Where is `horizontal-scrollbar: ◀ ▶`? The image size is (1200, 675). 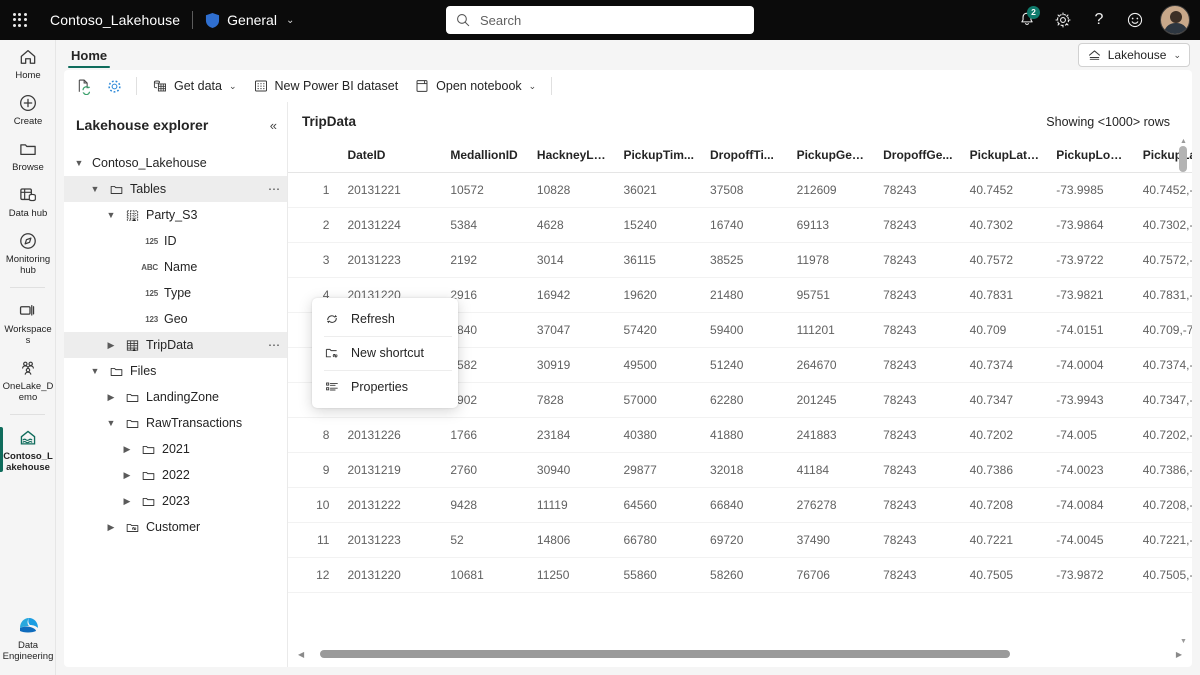
horizontal-scrollbar: ◀ ▶ is located at coordinates (740, 654).